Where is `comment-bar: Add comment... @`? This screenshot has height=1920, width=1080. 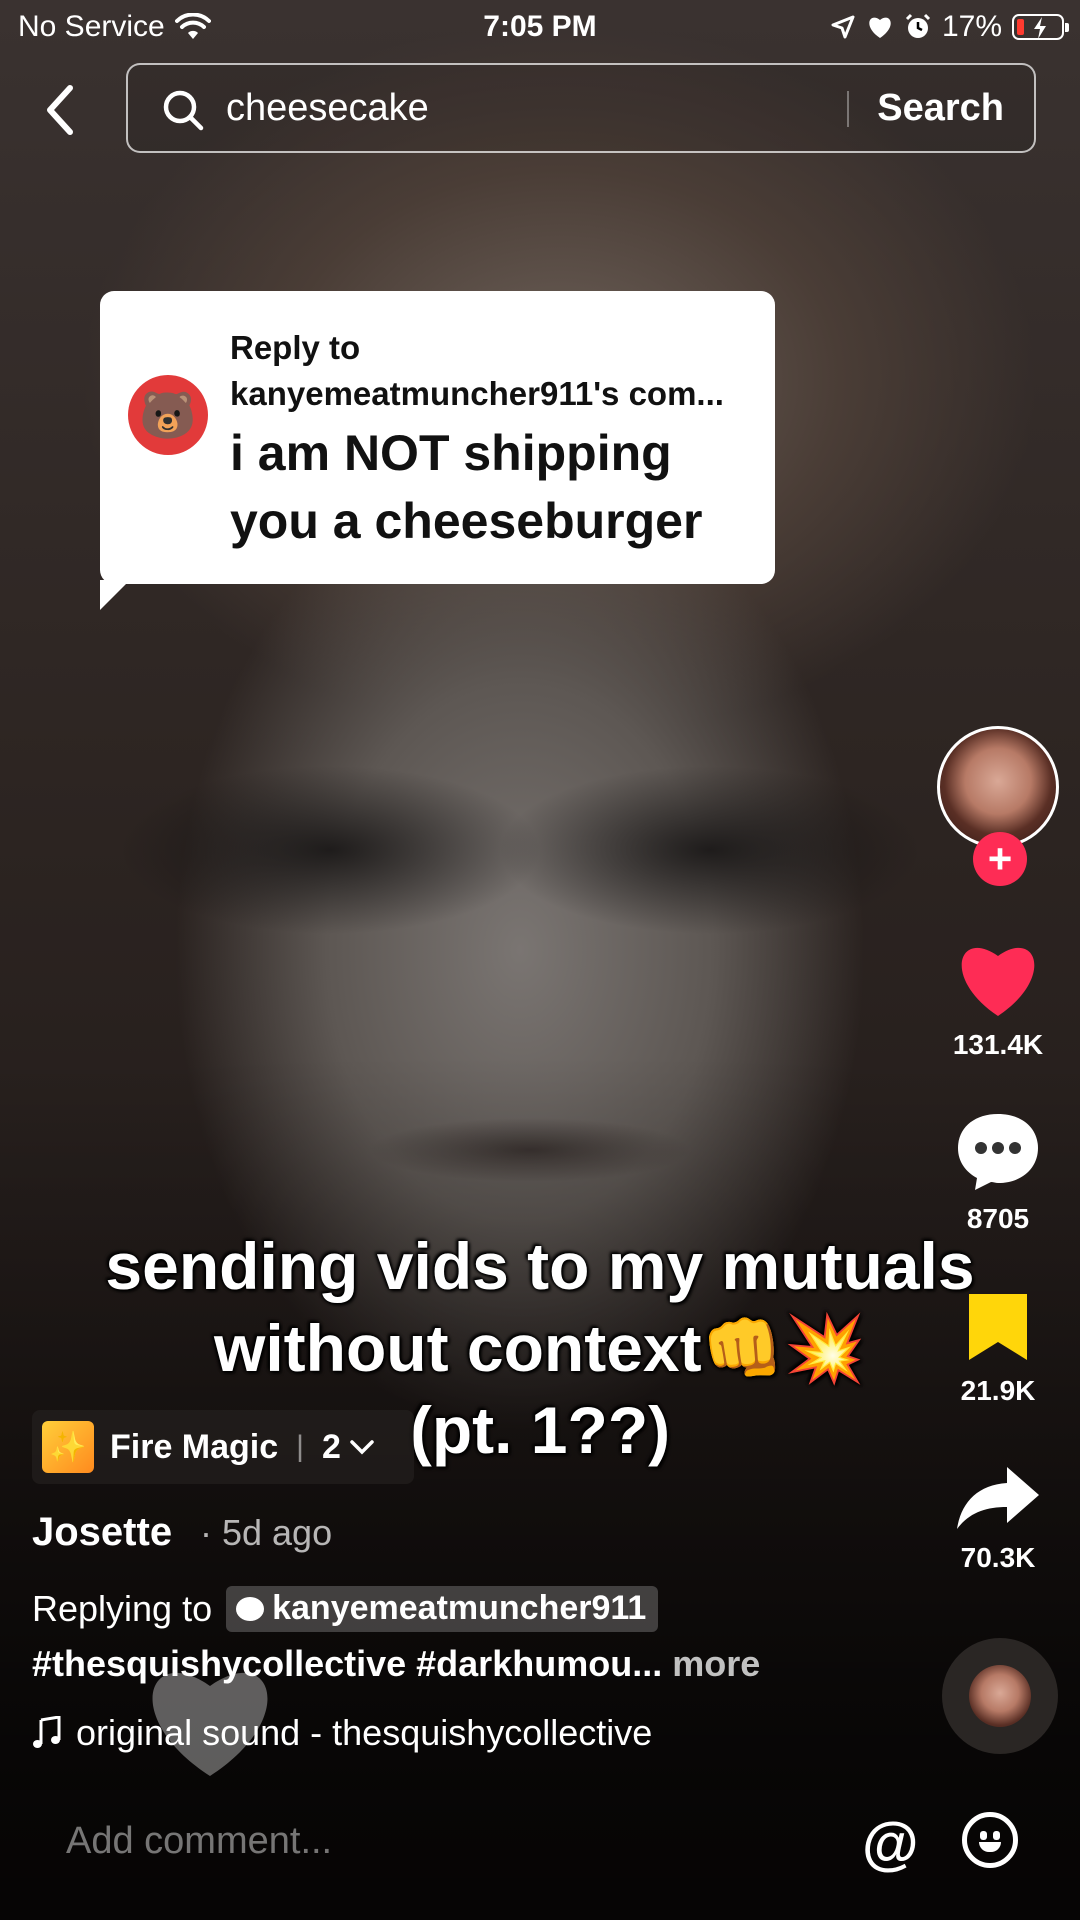
comment-bar: Add comment... @ is located at coordinates (540, 1855).